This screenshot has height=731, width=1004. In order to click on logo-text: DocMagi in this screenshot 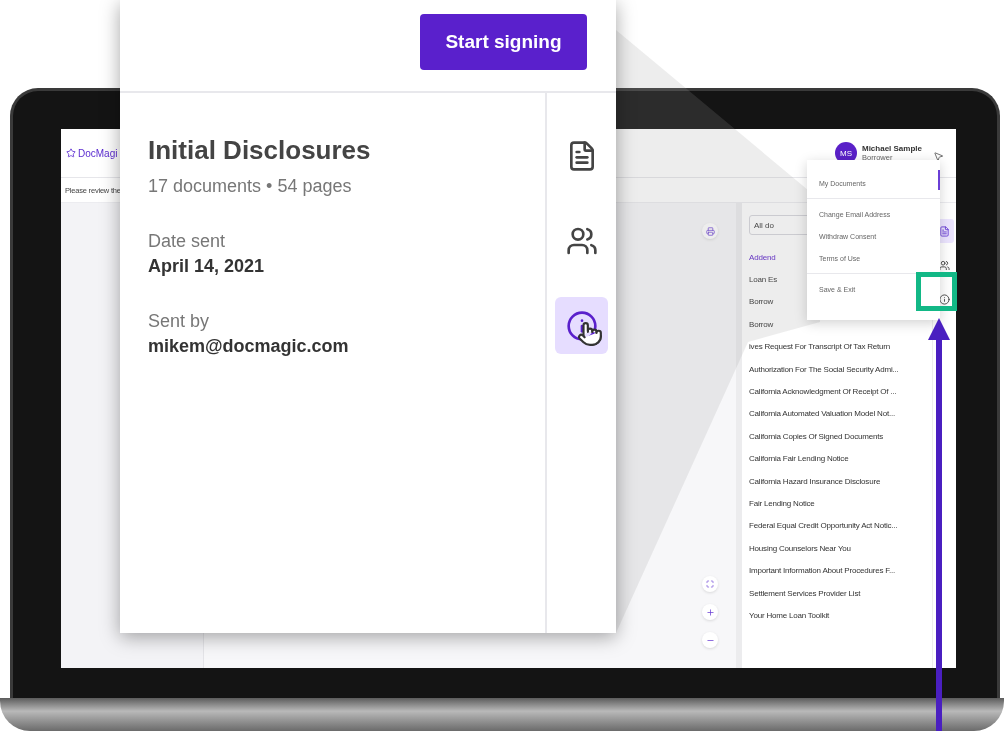, I will do `click(98, 153)`.